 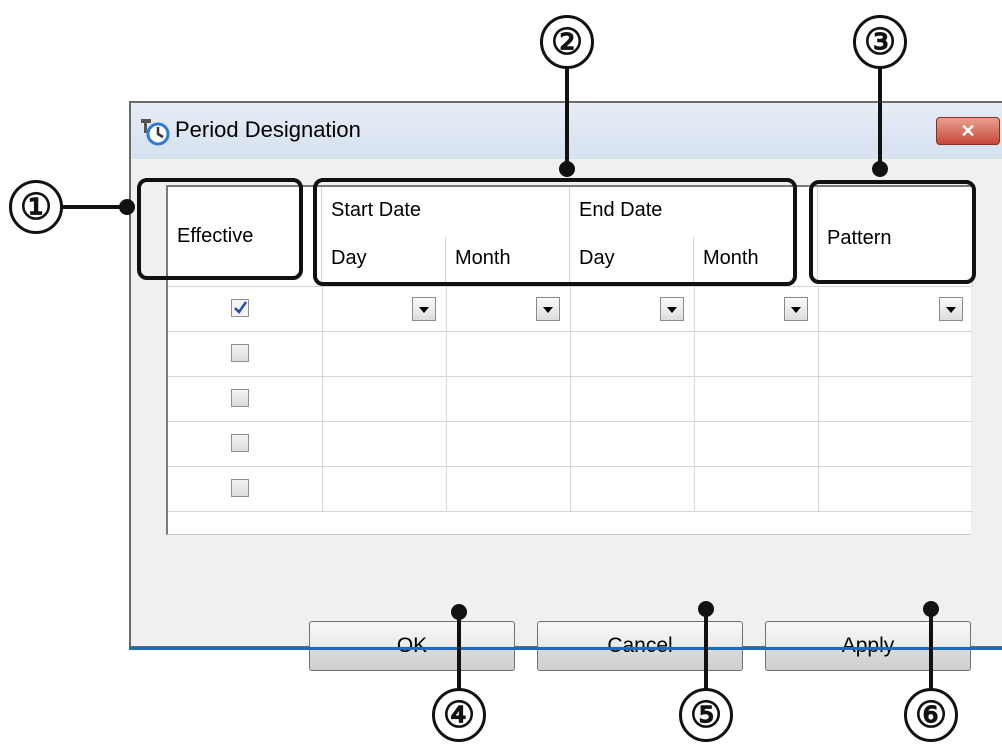 I want to click on start-month-dropdown, so click(x=548, y=309).